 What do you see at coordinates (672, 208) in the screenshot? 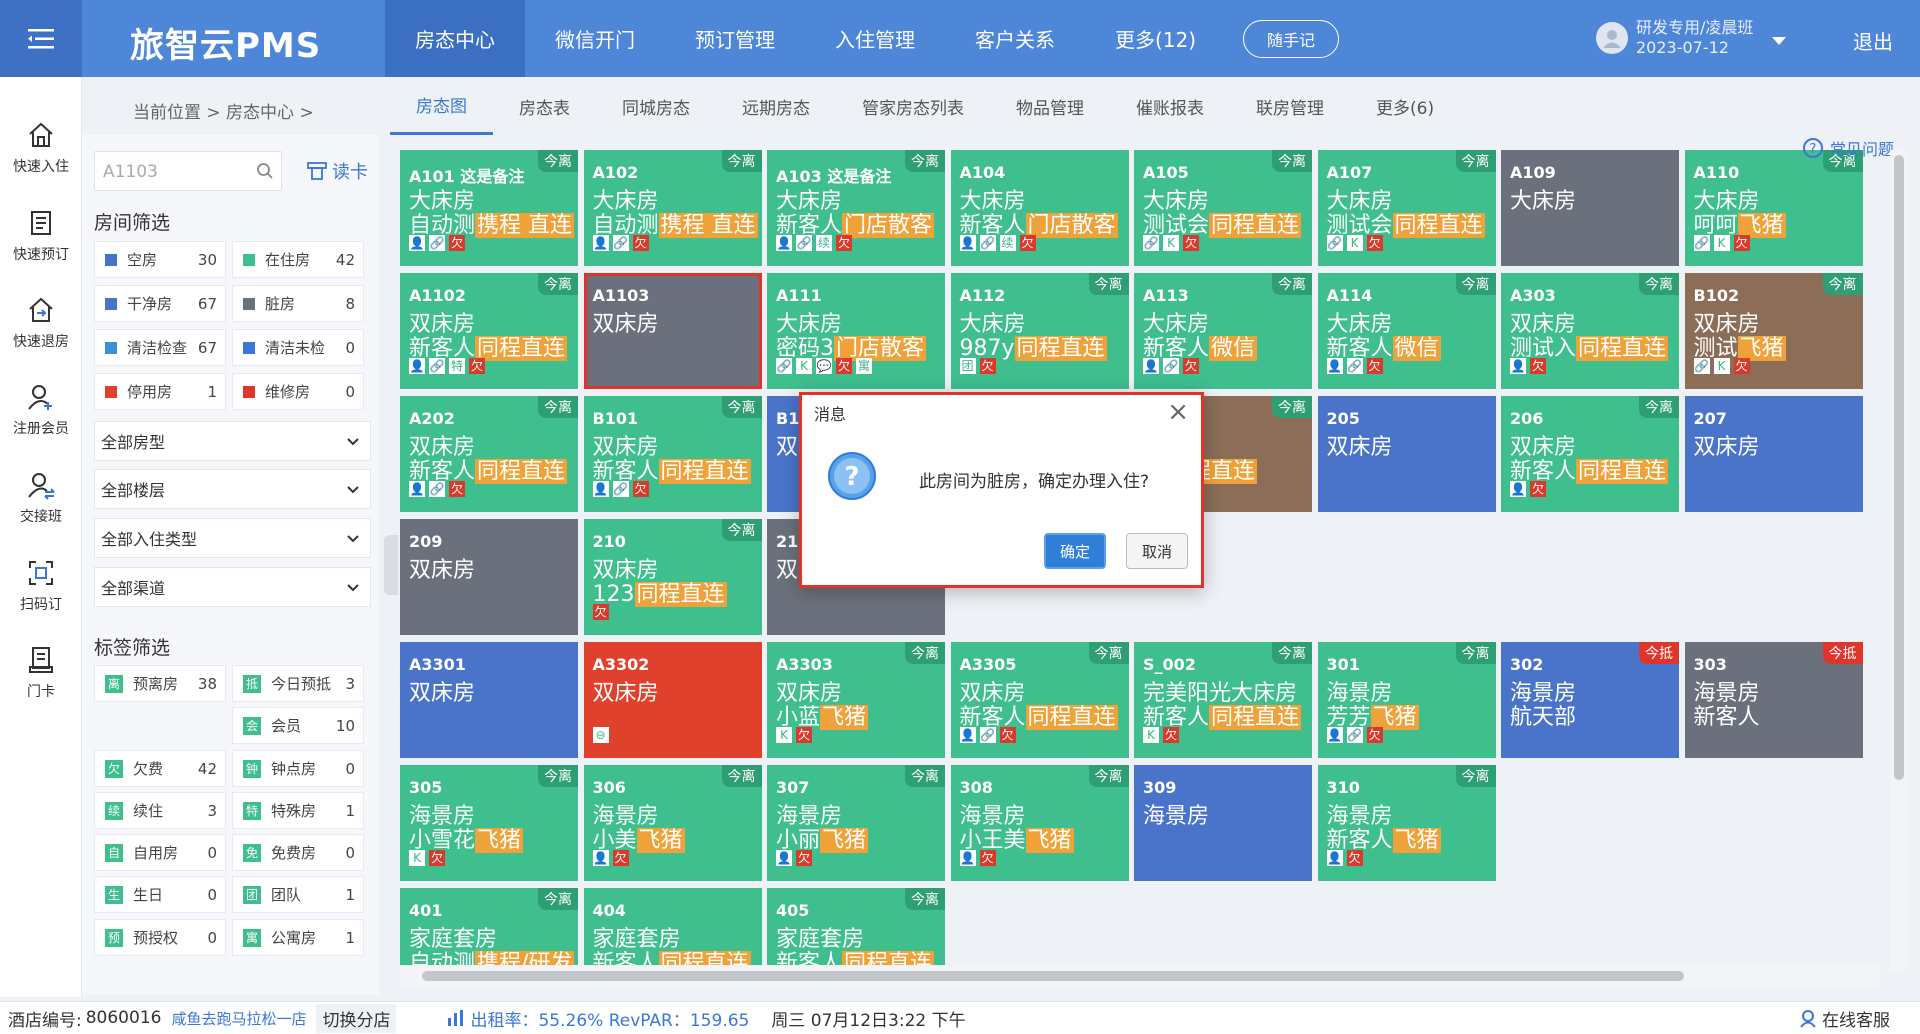
I see `room-card: 今离 A102 大床房 自动测携程 直连 👤 🔗 欠` at bounding box center [672, 208].